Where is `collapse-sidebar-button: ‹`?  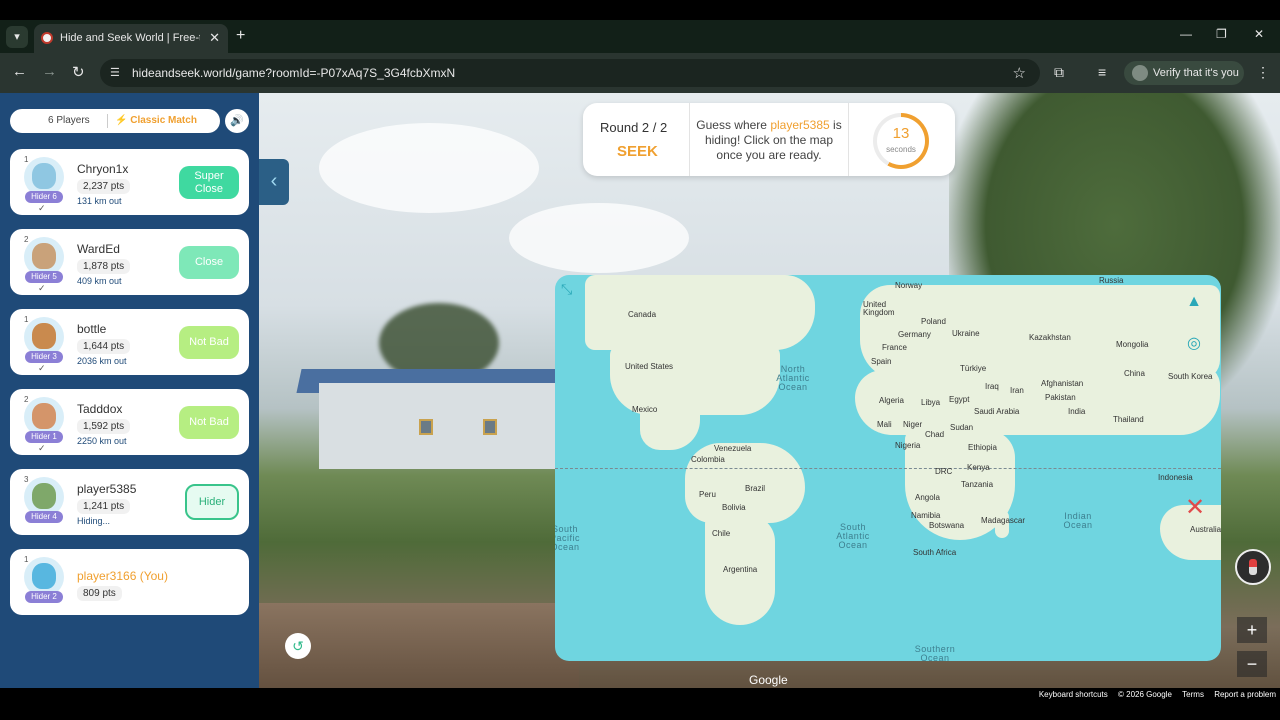 collapse-sidebar-button: ‹ is located at coordinates (274, 182).